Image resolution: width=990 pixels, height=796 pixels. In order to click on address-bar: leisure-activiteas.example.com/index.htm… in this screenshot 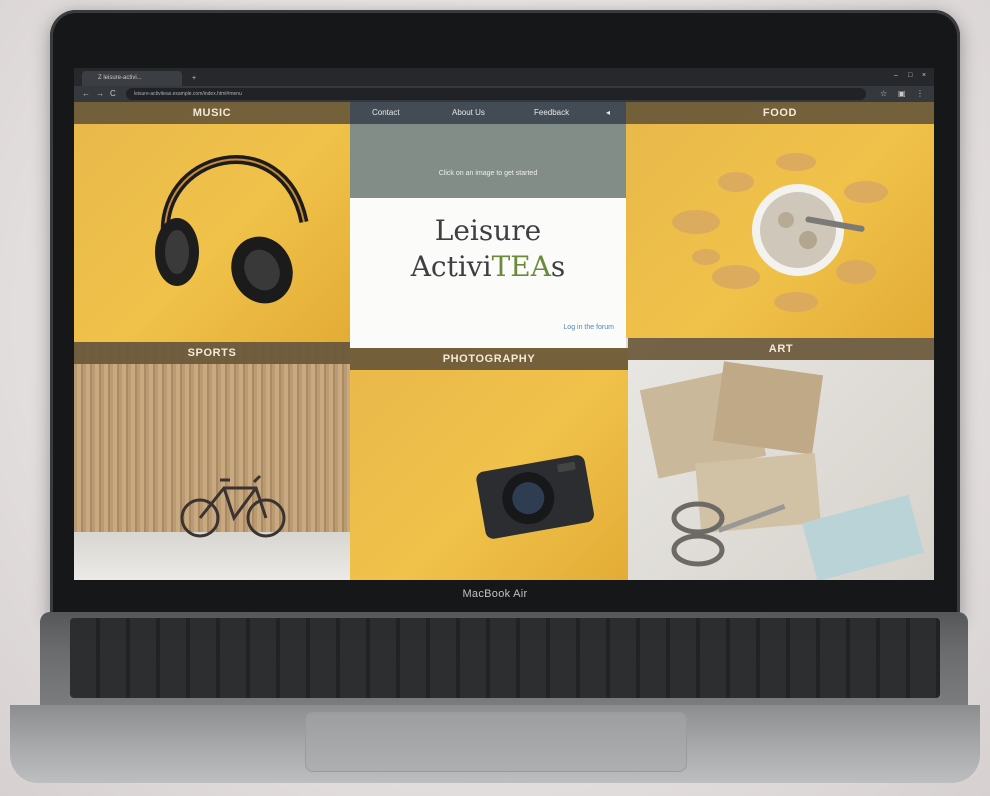, I will do `click(496, 94)`.